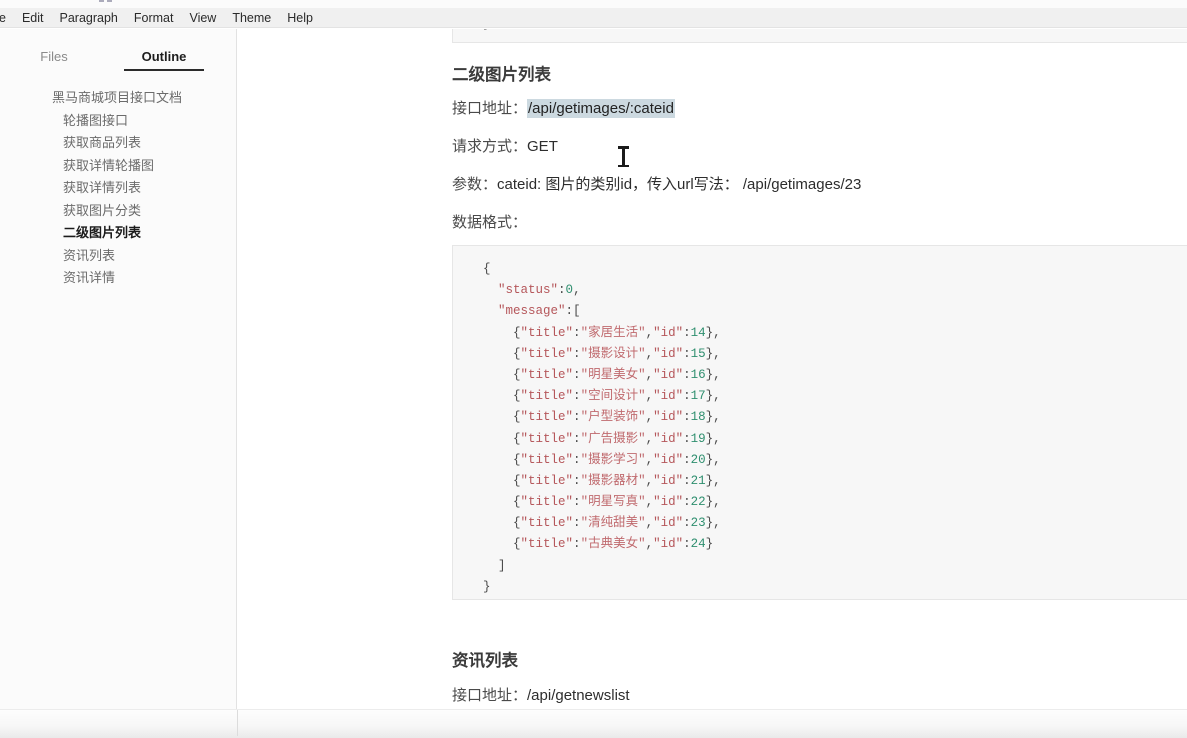 The width and height of the screenshot is (1187, 738). What do you see at coordinates (33, 18) in the screenshot?
I see `menu-item-edit: Edit` at bounding box center [33, 18].